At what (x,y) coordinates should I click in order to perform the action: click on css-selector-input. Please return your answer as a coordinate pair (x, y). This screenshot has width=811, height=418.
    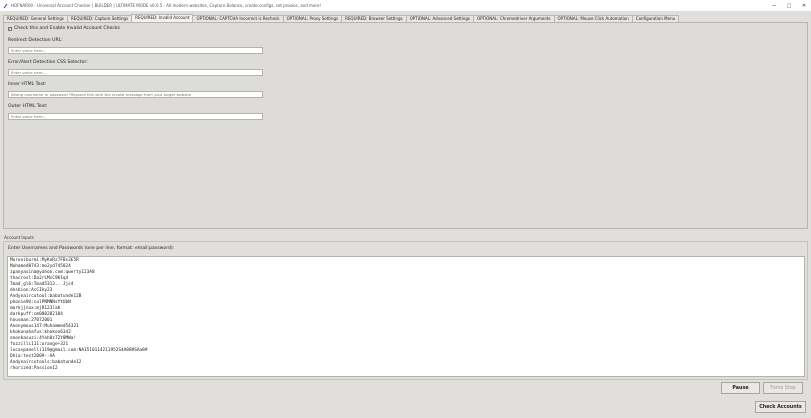
    Looking at the image, I should click on (135, 72).